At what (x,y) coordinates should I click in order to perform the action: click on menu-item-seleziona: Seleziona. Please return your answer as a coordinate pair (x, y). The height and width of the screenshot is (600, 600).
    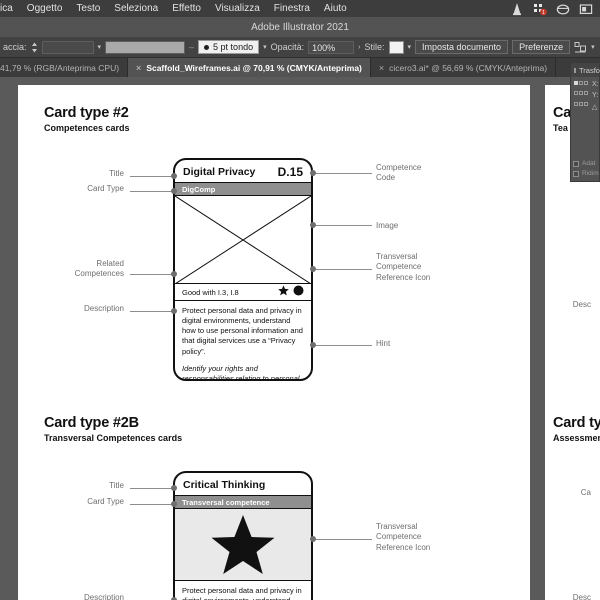
    Looking at the image, I should click on (136, 8).